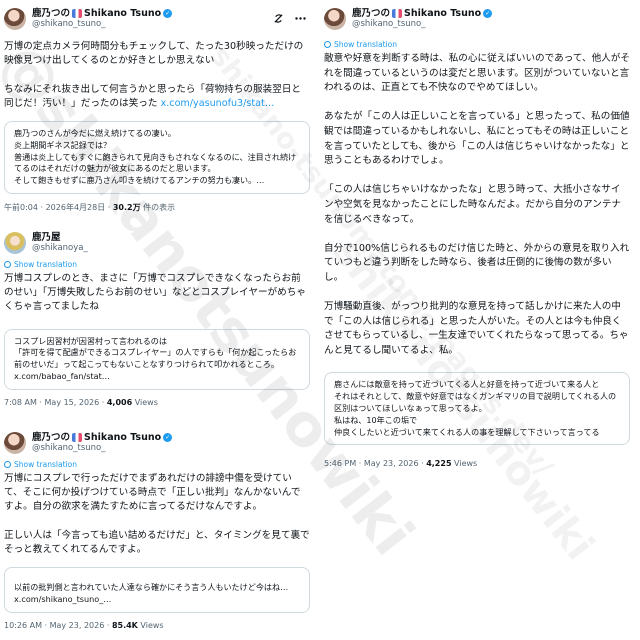 Image resolution: width=640 pixels, height=640 pixels. I want to click on tweet-meta: 5:46 PM · May 23, 2026 · 4,225 Views, so click(477, 463).